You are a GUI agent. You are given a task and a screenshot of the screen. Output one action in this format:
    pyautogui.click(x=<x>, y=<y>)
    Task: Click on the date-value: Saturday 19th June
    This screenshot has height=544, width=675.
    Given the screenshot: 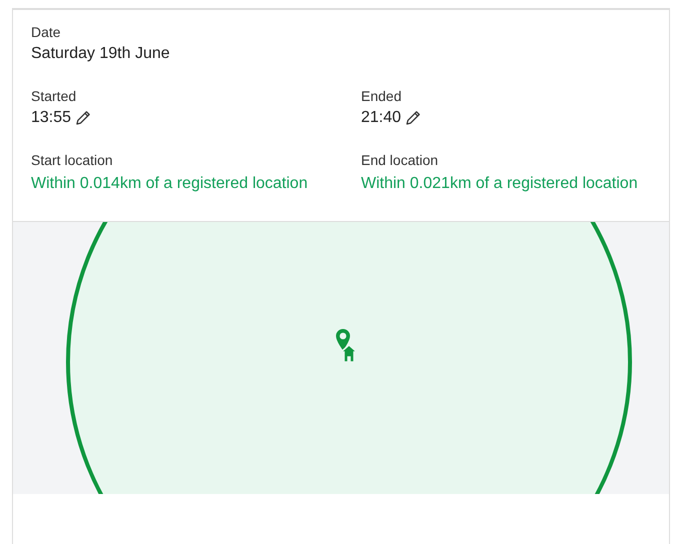 What is the action you would take?
    pyautogui.click(x=100, y=54)
    